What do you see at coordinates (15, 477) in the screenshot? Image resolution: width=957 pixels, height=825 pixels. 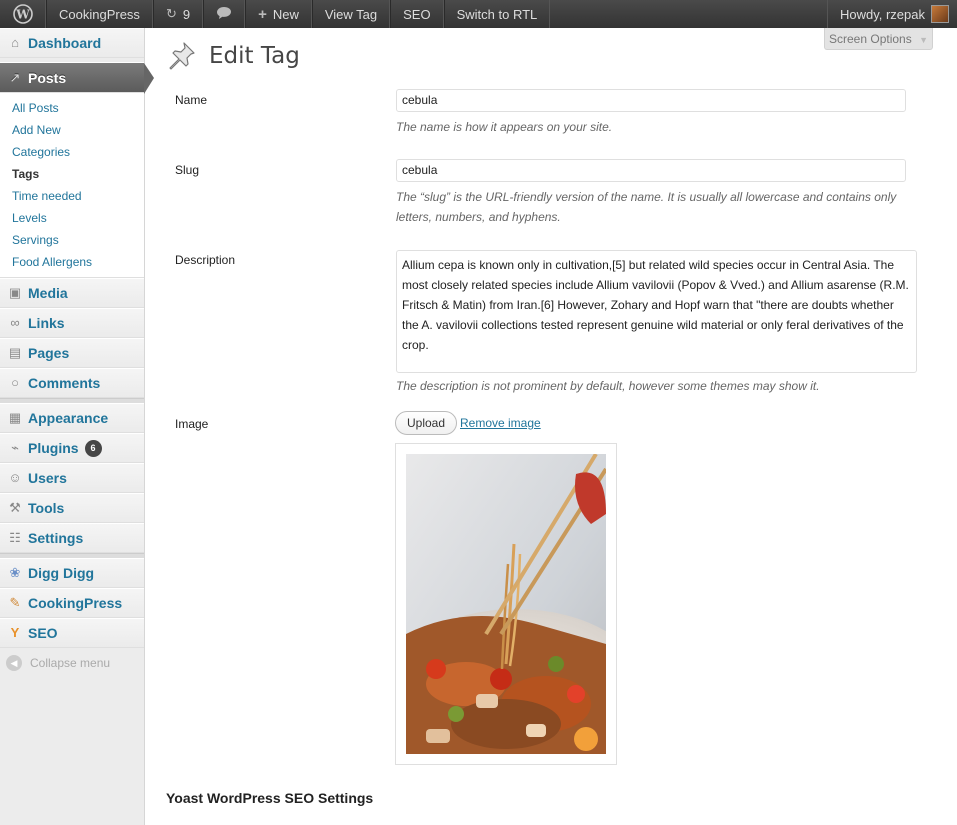 I see `users-icon: ☺` at bounding box center [15, 477].